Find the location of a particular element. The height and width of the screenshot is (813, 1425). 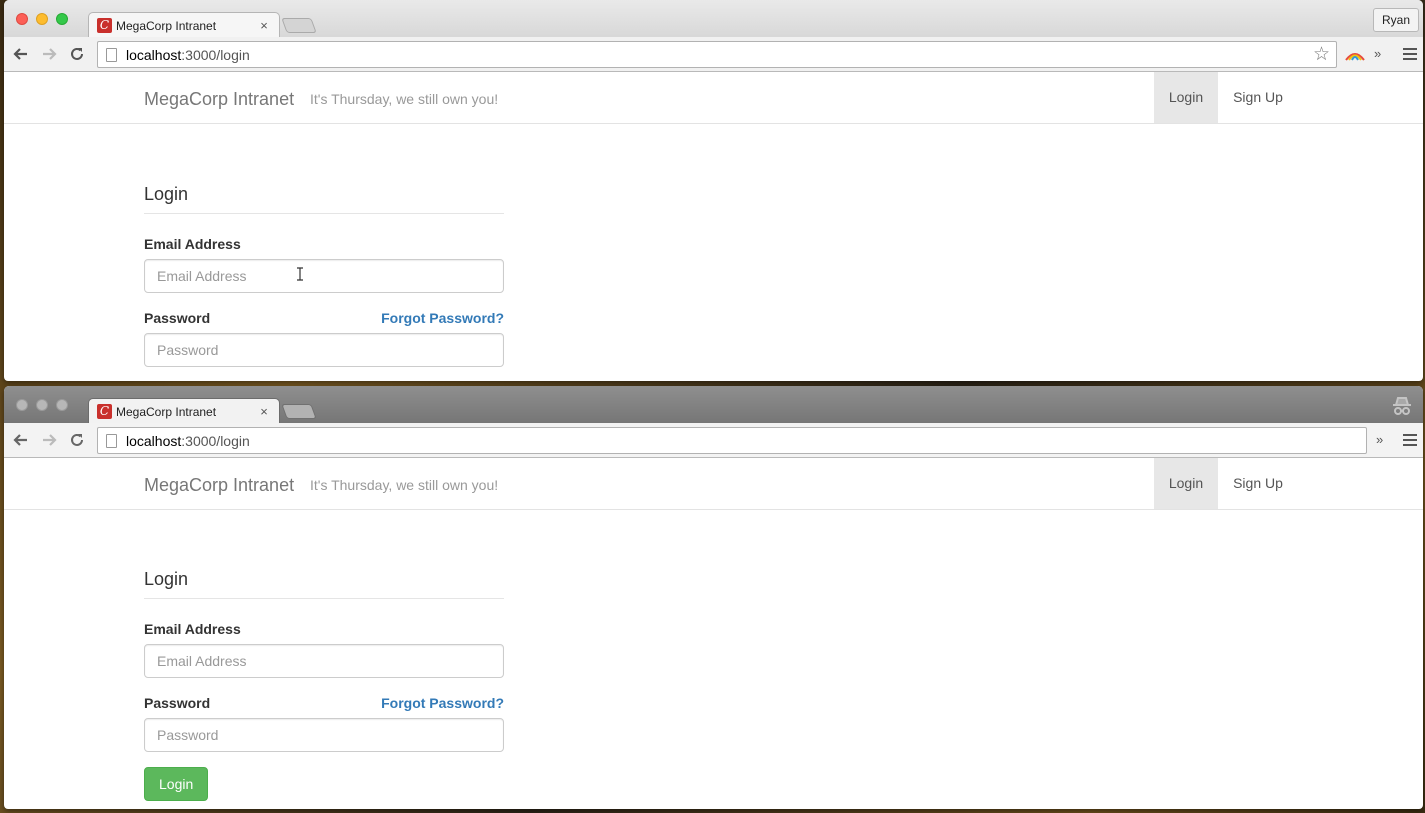

tab-strip: C MegaCorp Intranet × Ryan is located at coordinates (713, 19).